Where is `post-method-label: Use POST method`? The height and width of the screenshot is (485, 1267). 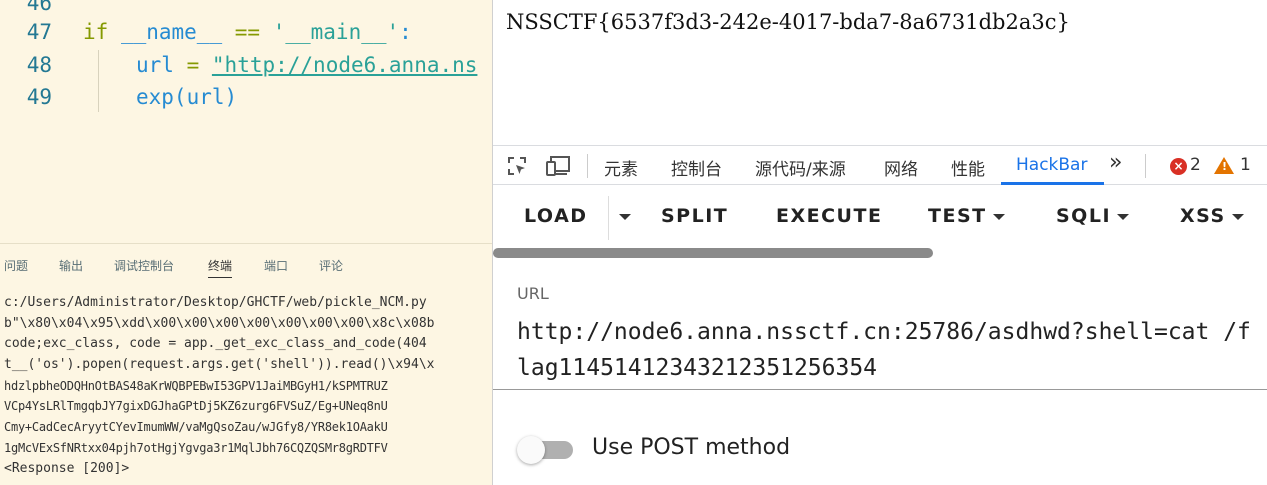 post-method-label: Use POST method is located at coordinates (691, 447).